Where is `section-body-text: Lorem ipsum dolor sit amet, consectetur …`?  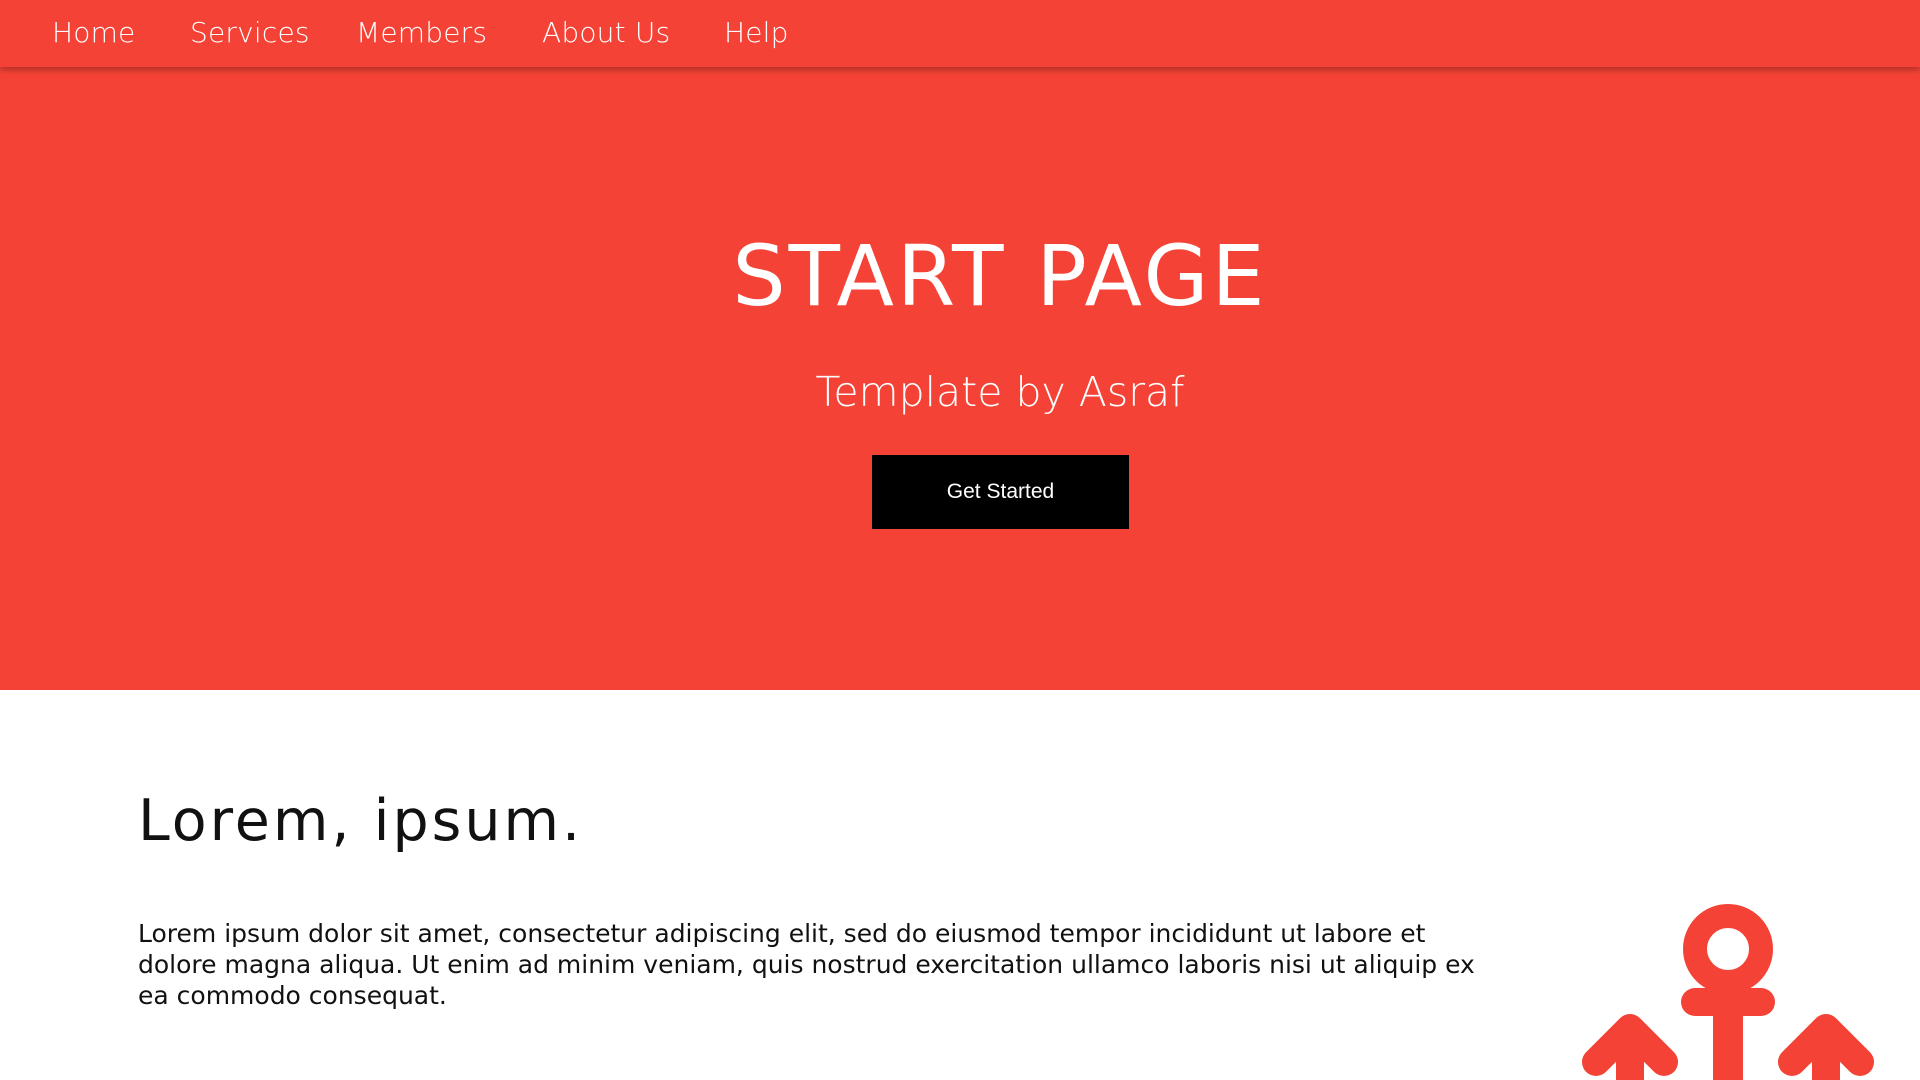 section-body-text: Lorem ipsum dolor sit amet, consectetur … is located at coordinates (806, 964).